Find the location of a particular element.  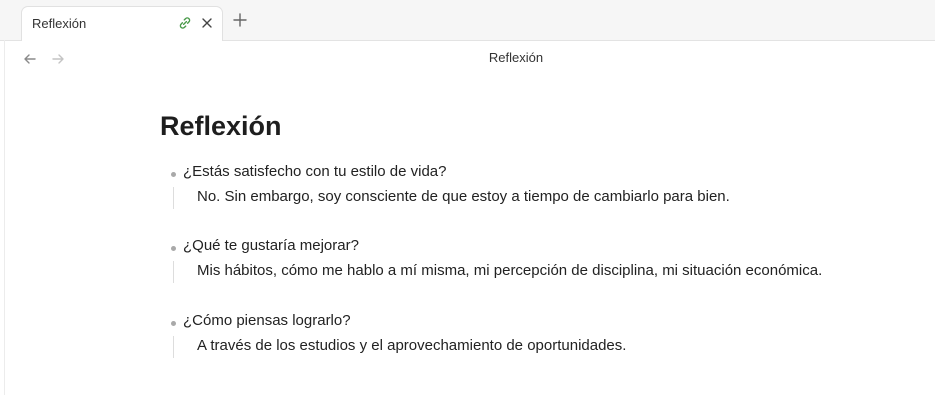

close-icon is located at coordinates (207, 23).